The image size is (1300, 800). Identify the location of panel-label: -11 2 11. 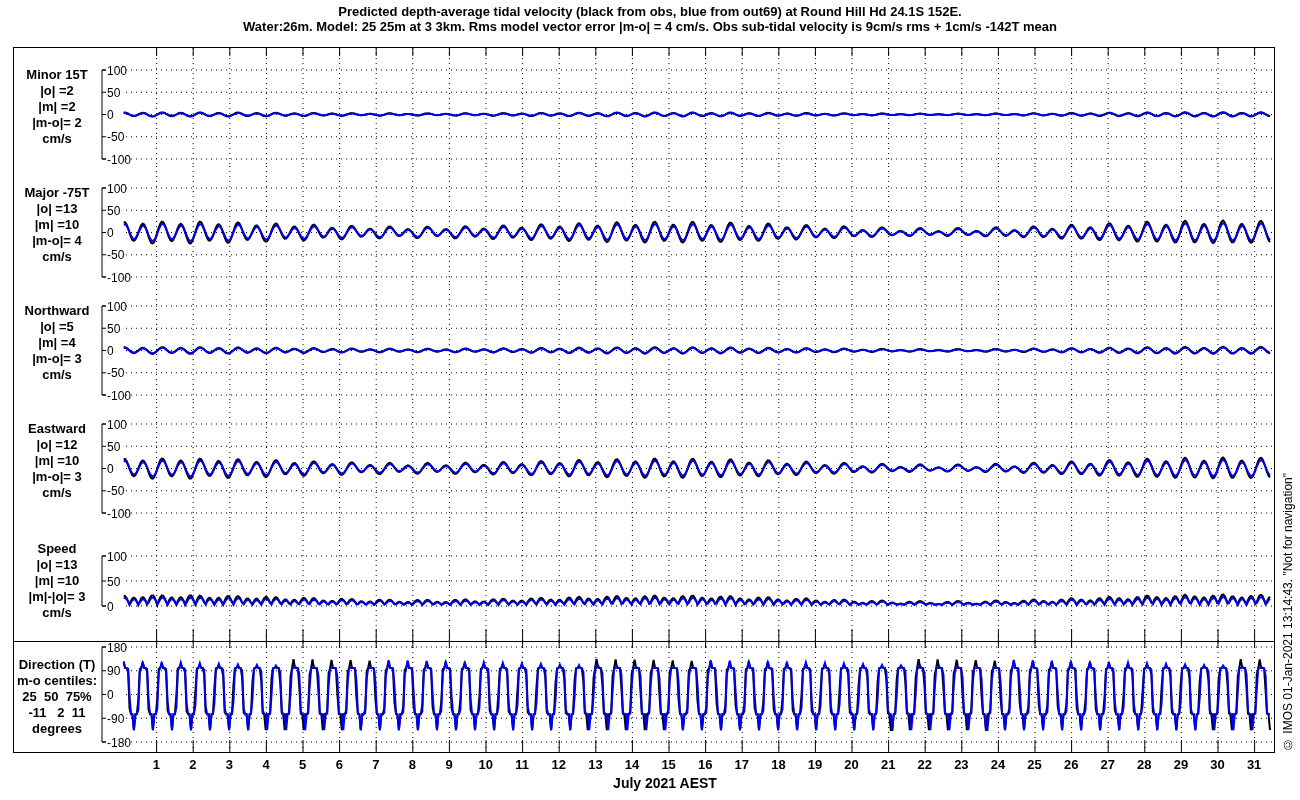
(57, 713).